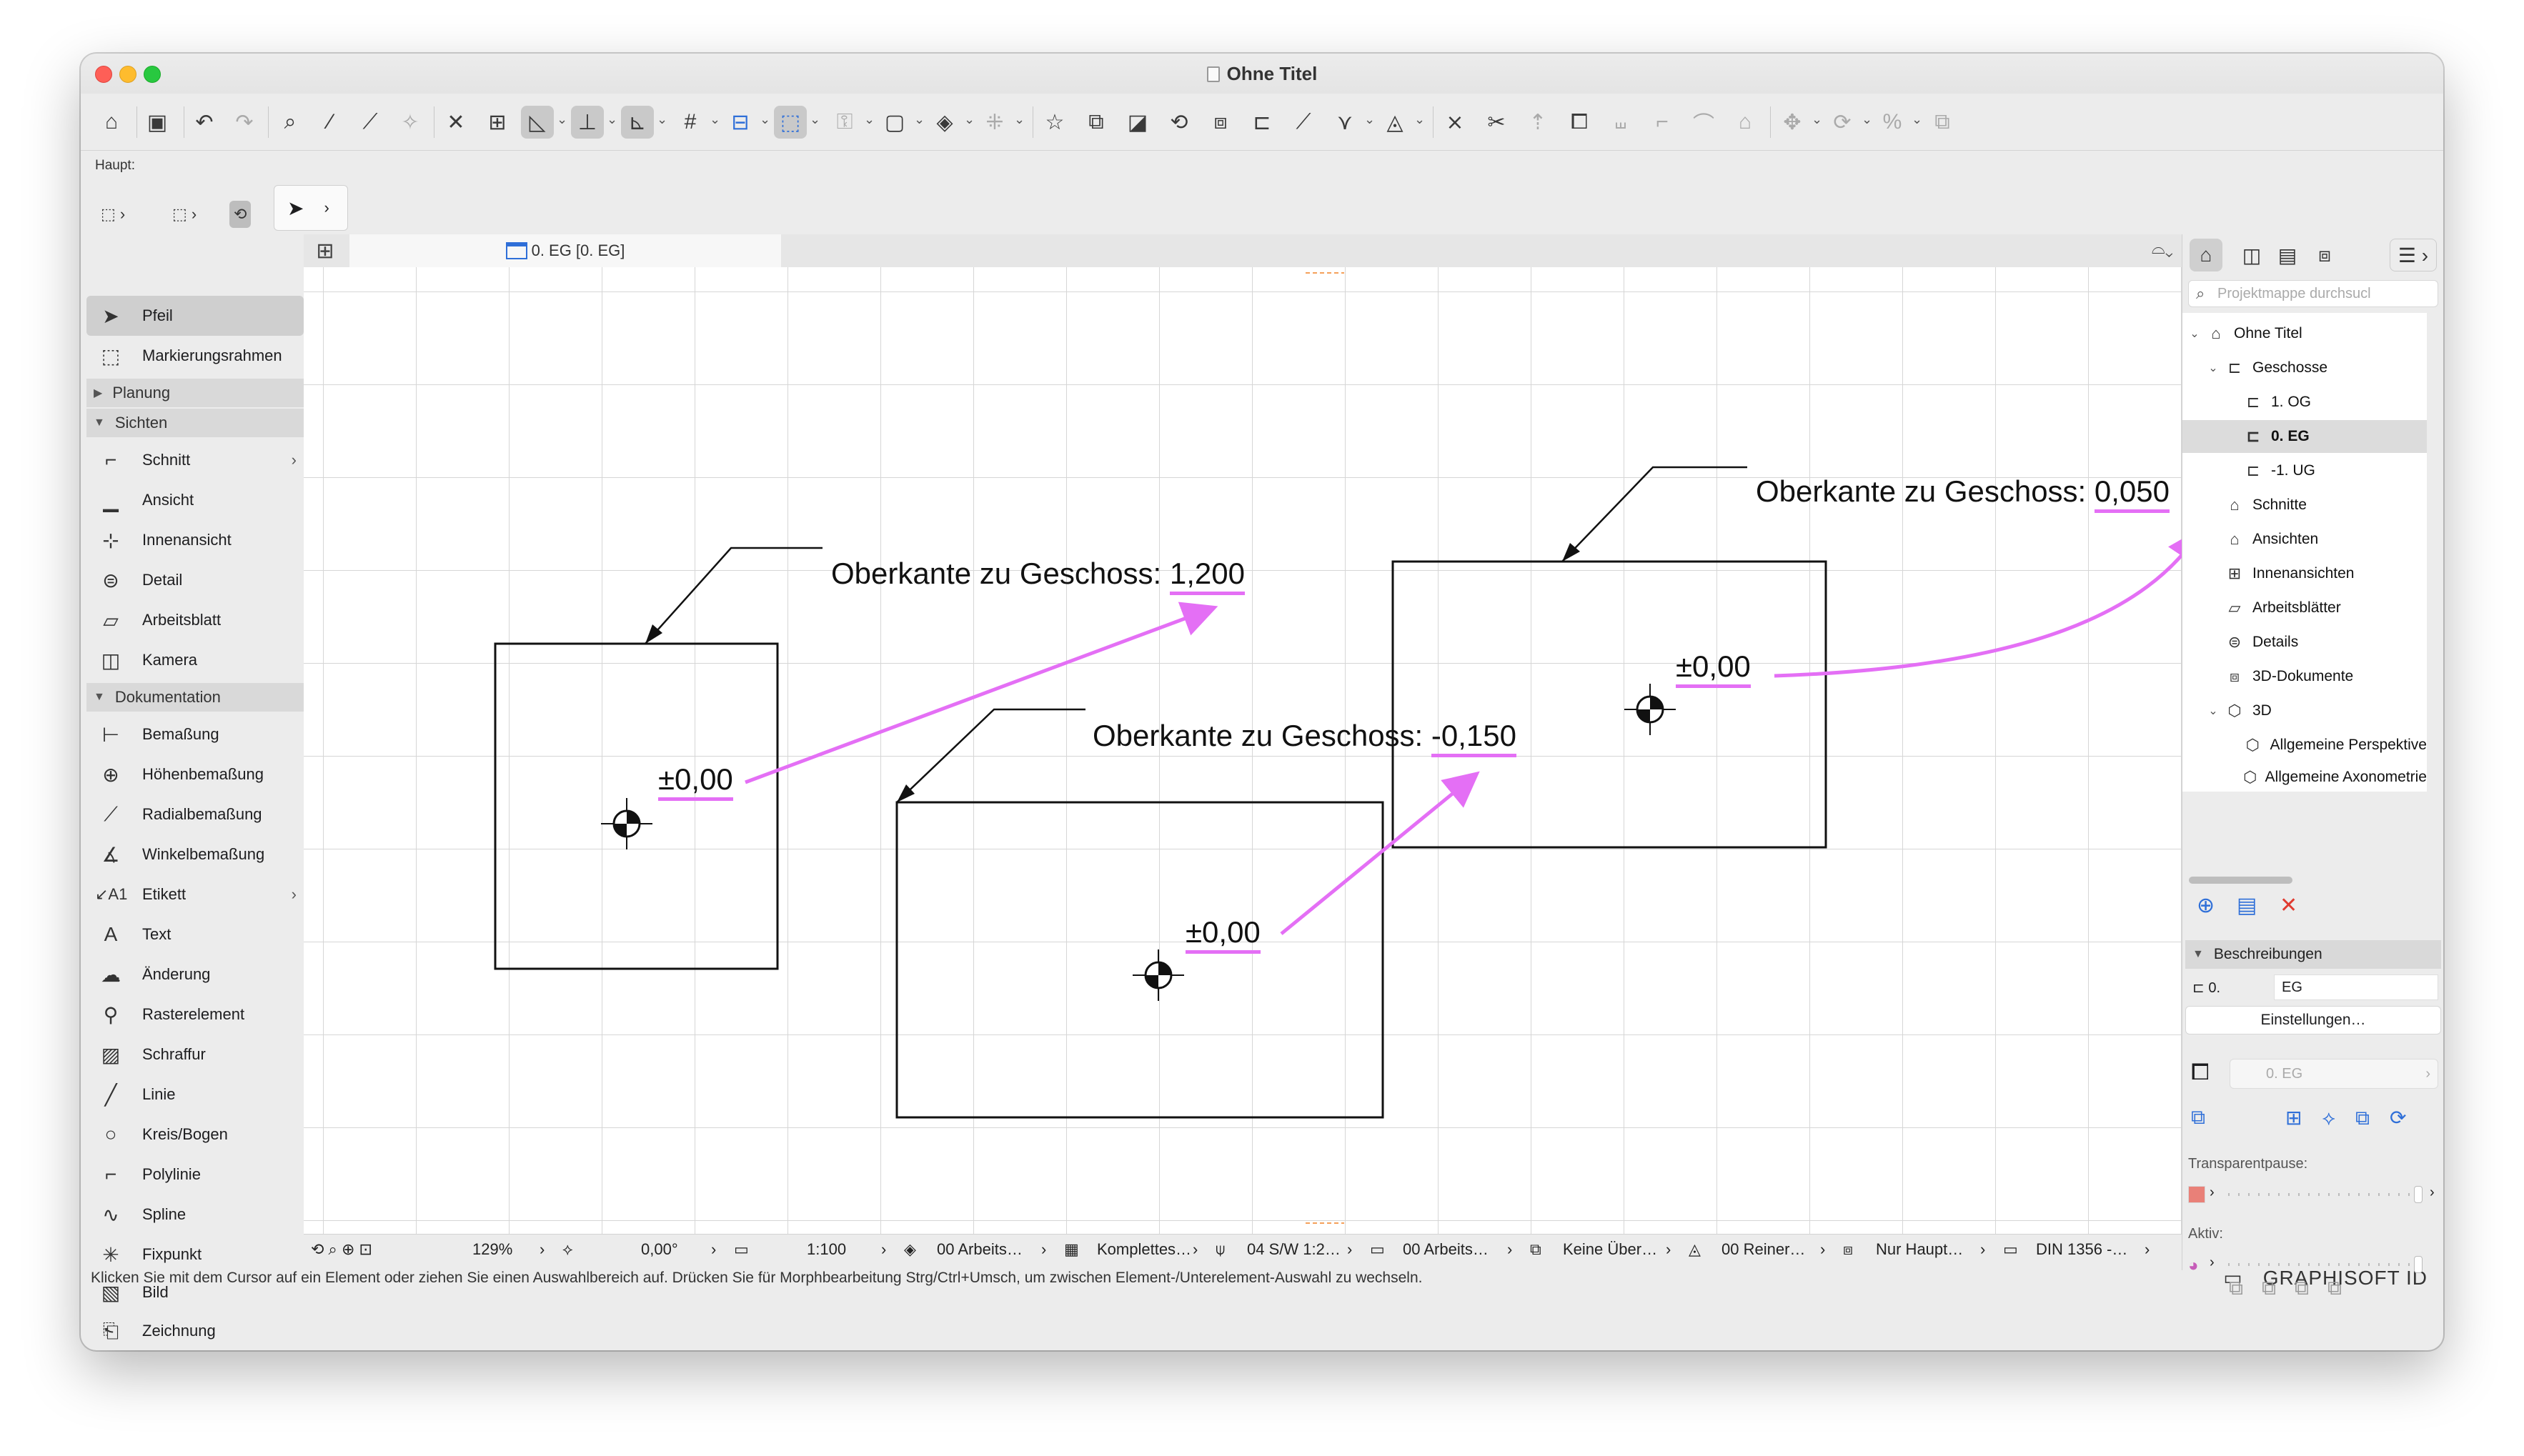 Image resolution: width=2524 pixels, height=1456 pixels. Describe the element at coordinates (1496, 122) in the screenshot. I see `trim-icon: ✂` at that location.